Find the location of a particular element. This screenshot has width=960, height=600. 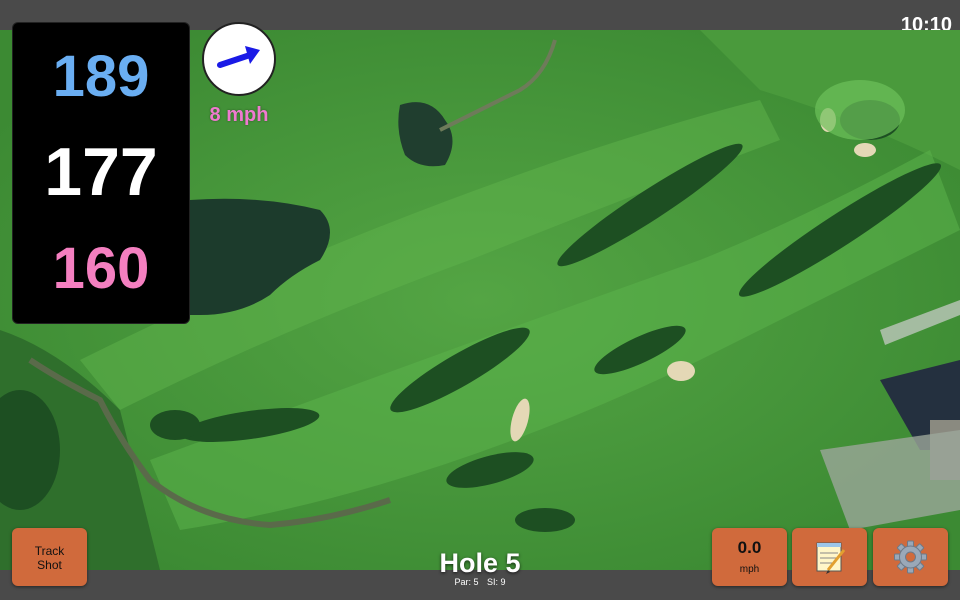

distance-panel: 189 177 160 is located at coordinates (101, 173).